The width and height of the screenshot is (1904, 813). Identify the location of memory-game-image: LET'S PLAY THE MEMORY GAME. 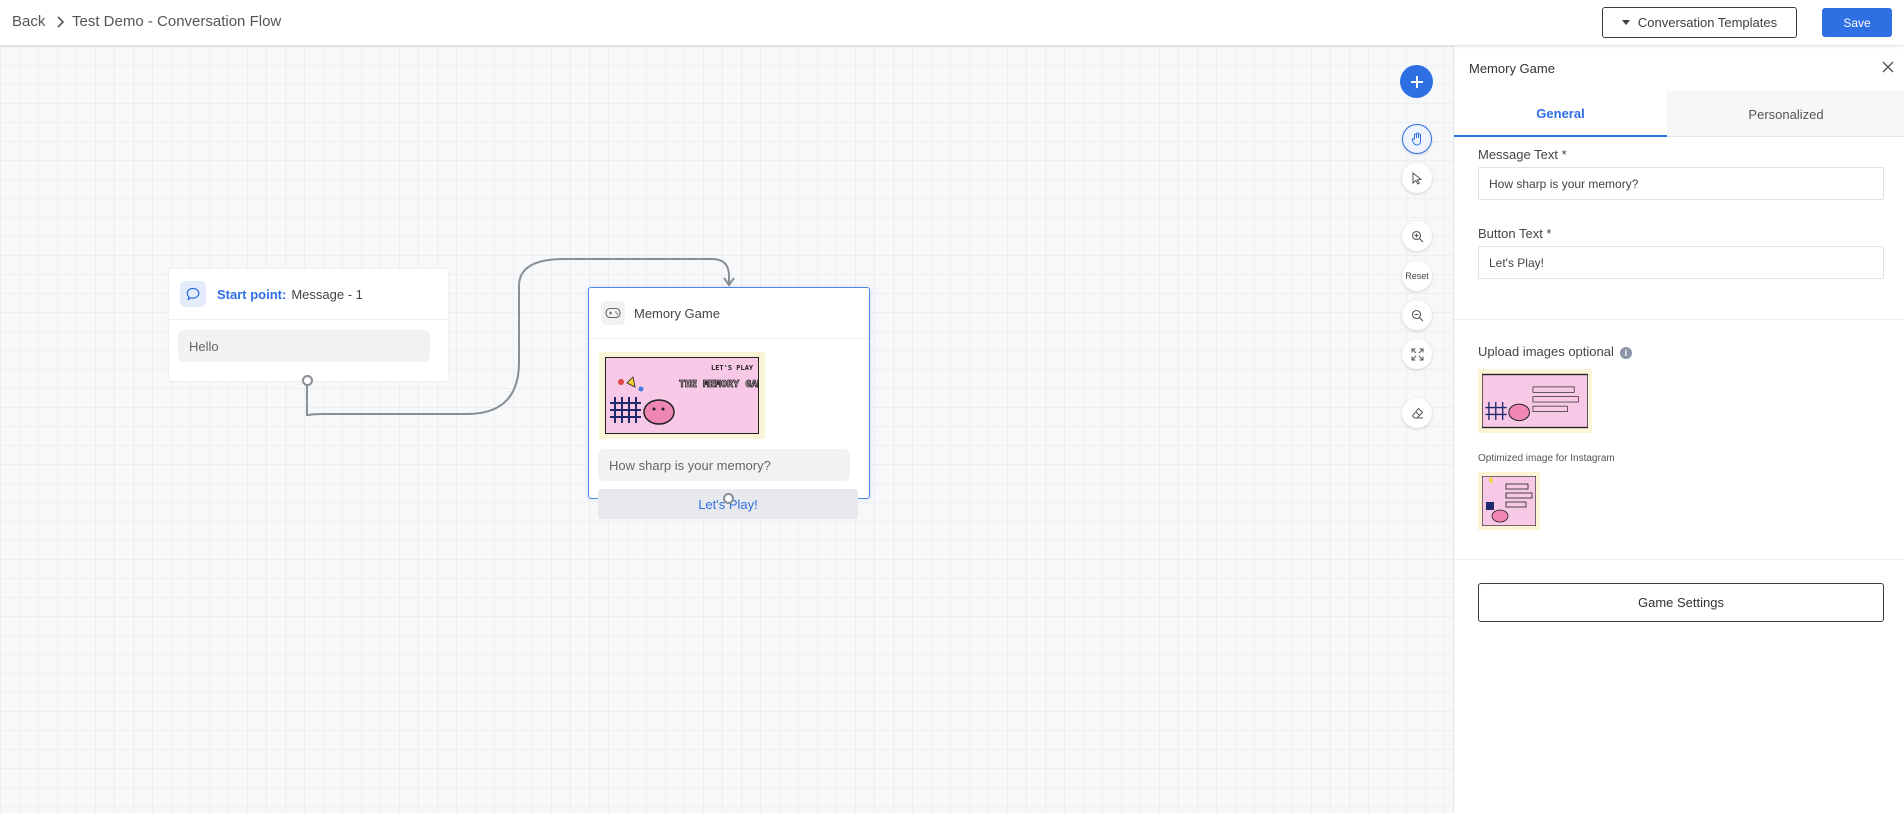
(682, 395).